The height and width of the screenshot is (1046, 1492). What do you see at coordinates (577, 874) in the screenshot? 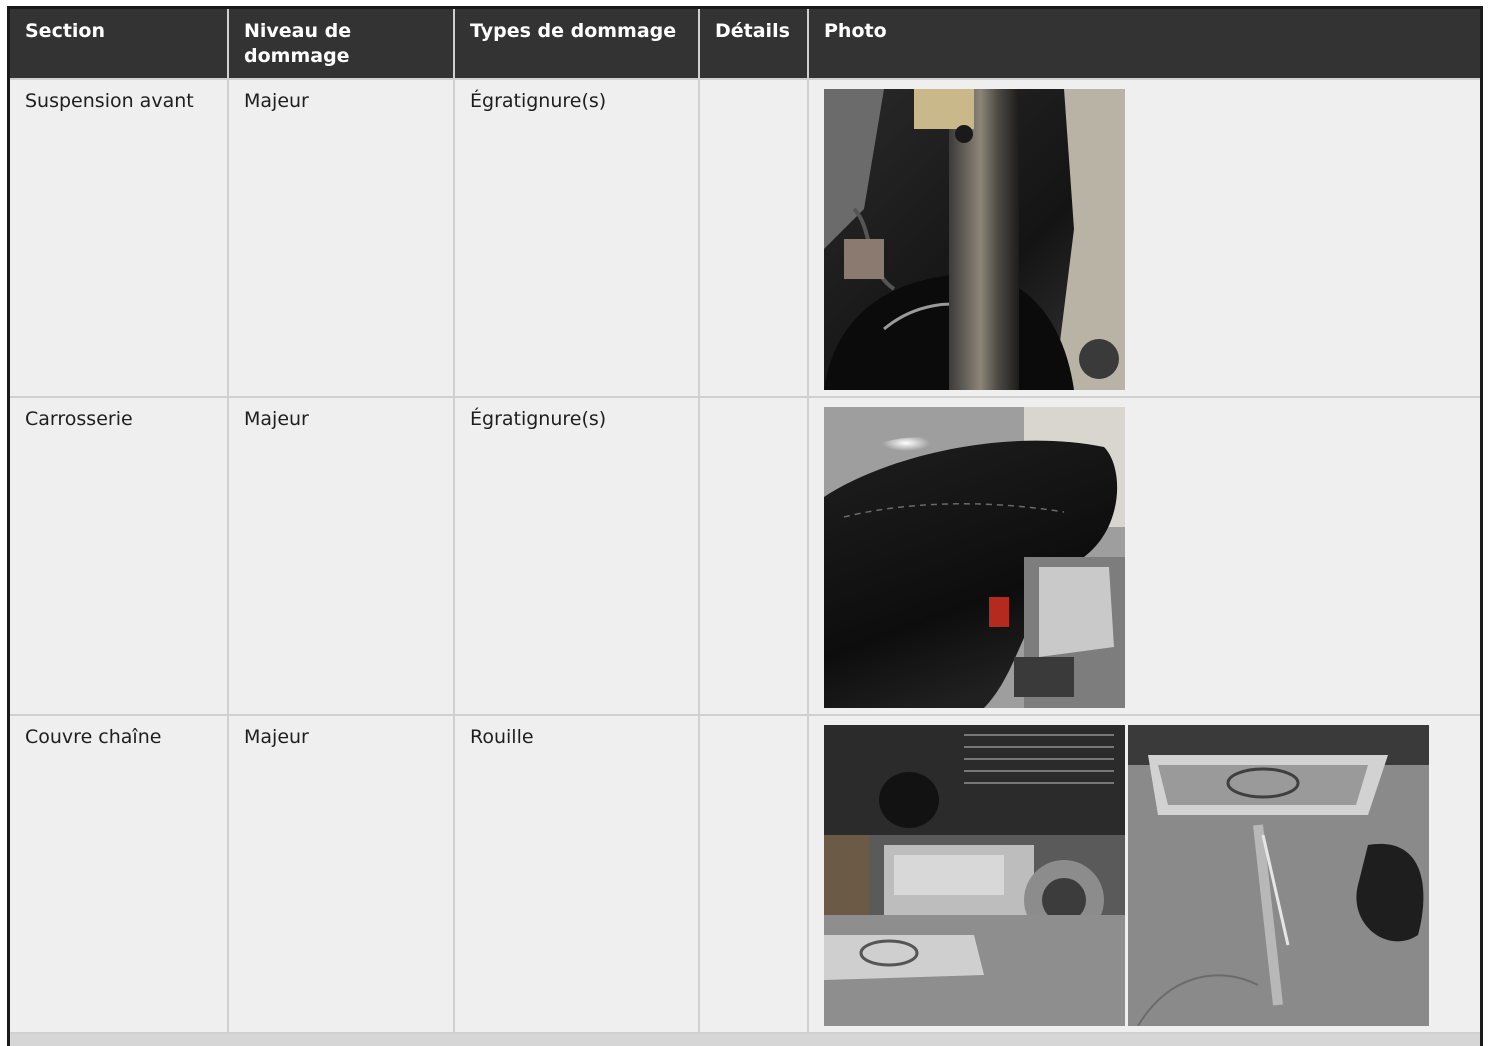
I see `cell-types: Rouille` at bounding box center [577, 874].